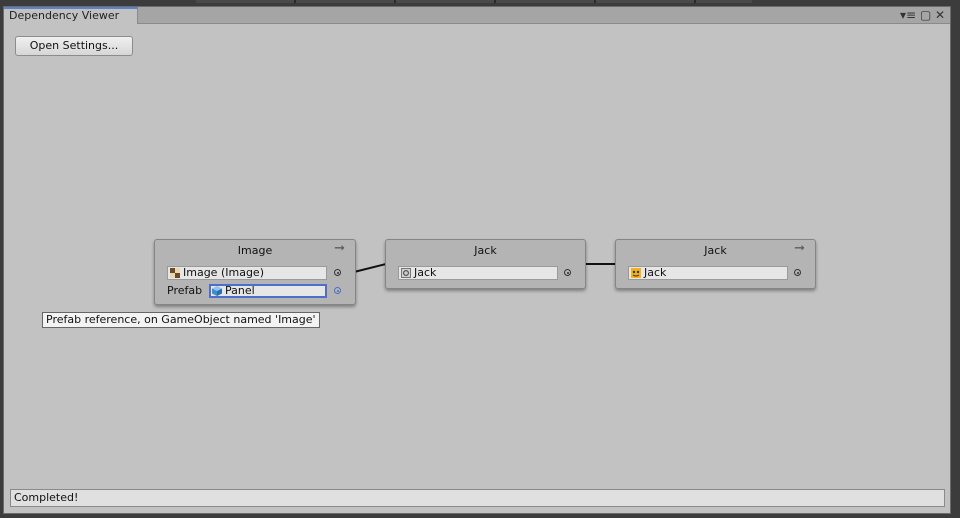 Image resolution: width=960 pixels, height=518 pixels. Describe the element at coordinates (217, 291) in the screenshot. I see `prefab-cube-icon` at that location.